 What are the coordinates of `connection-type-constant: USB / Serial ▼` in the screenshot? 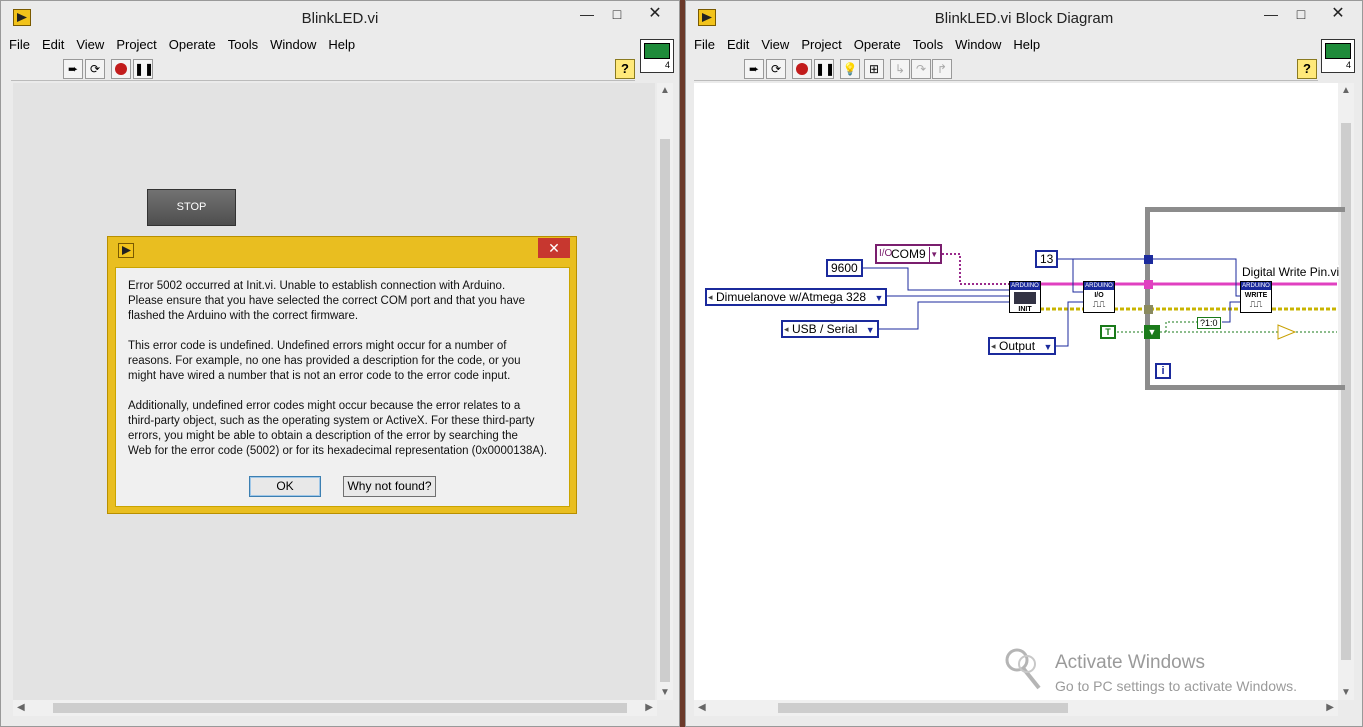 It's located at (830, 329).